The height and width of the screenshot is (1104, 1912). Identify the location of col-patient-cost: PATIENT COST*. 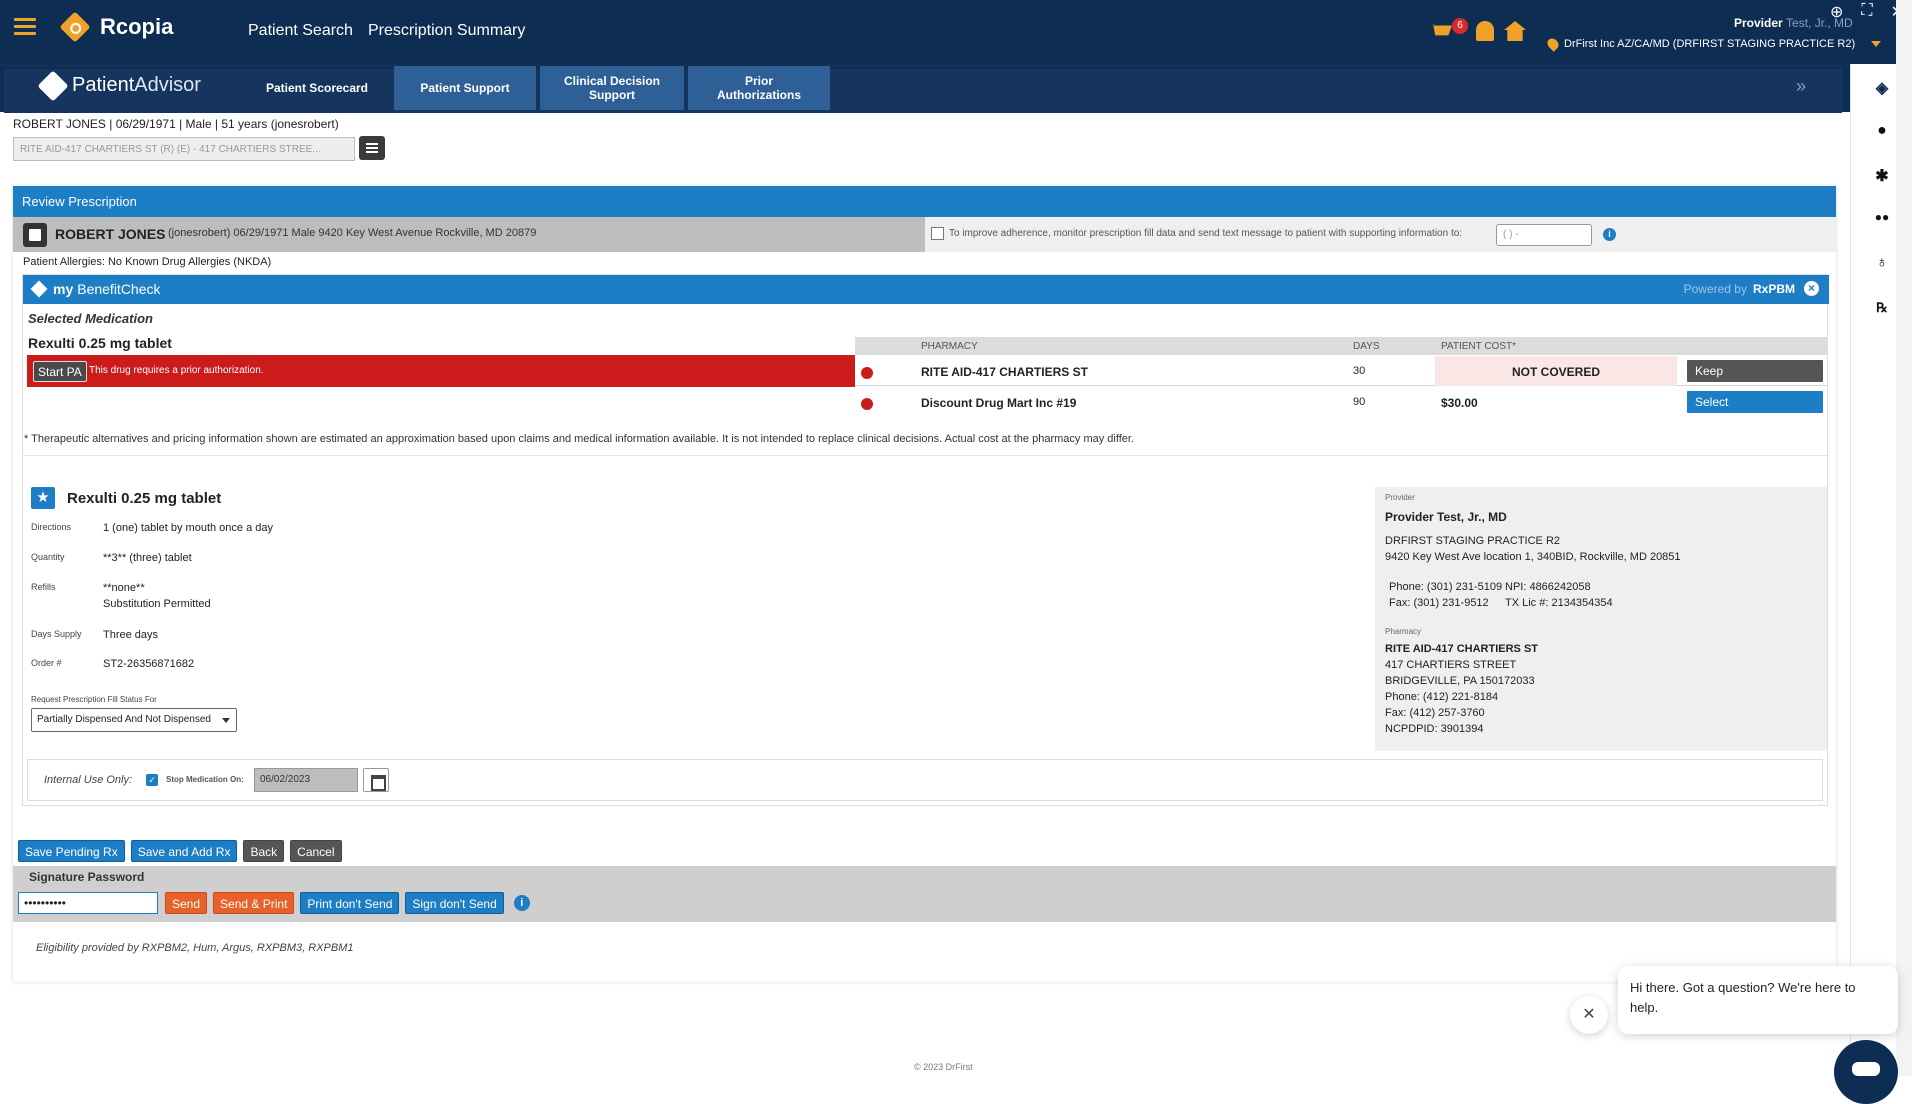
(1479, 346).